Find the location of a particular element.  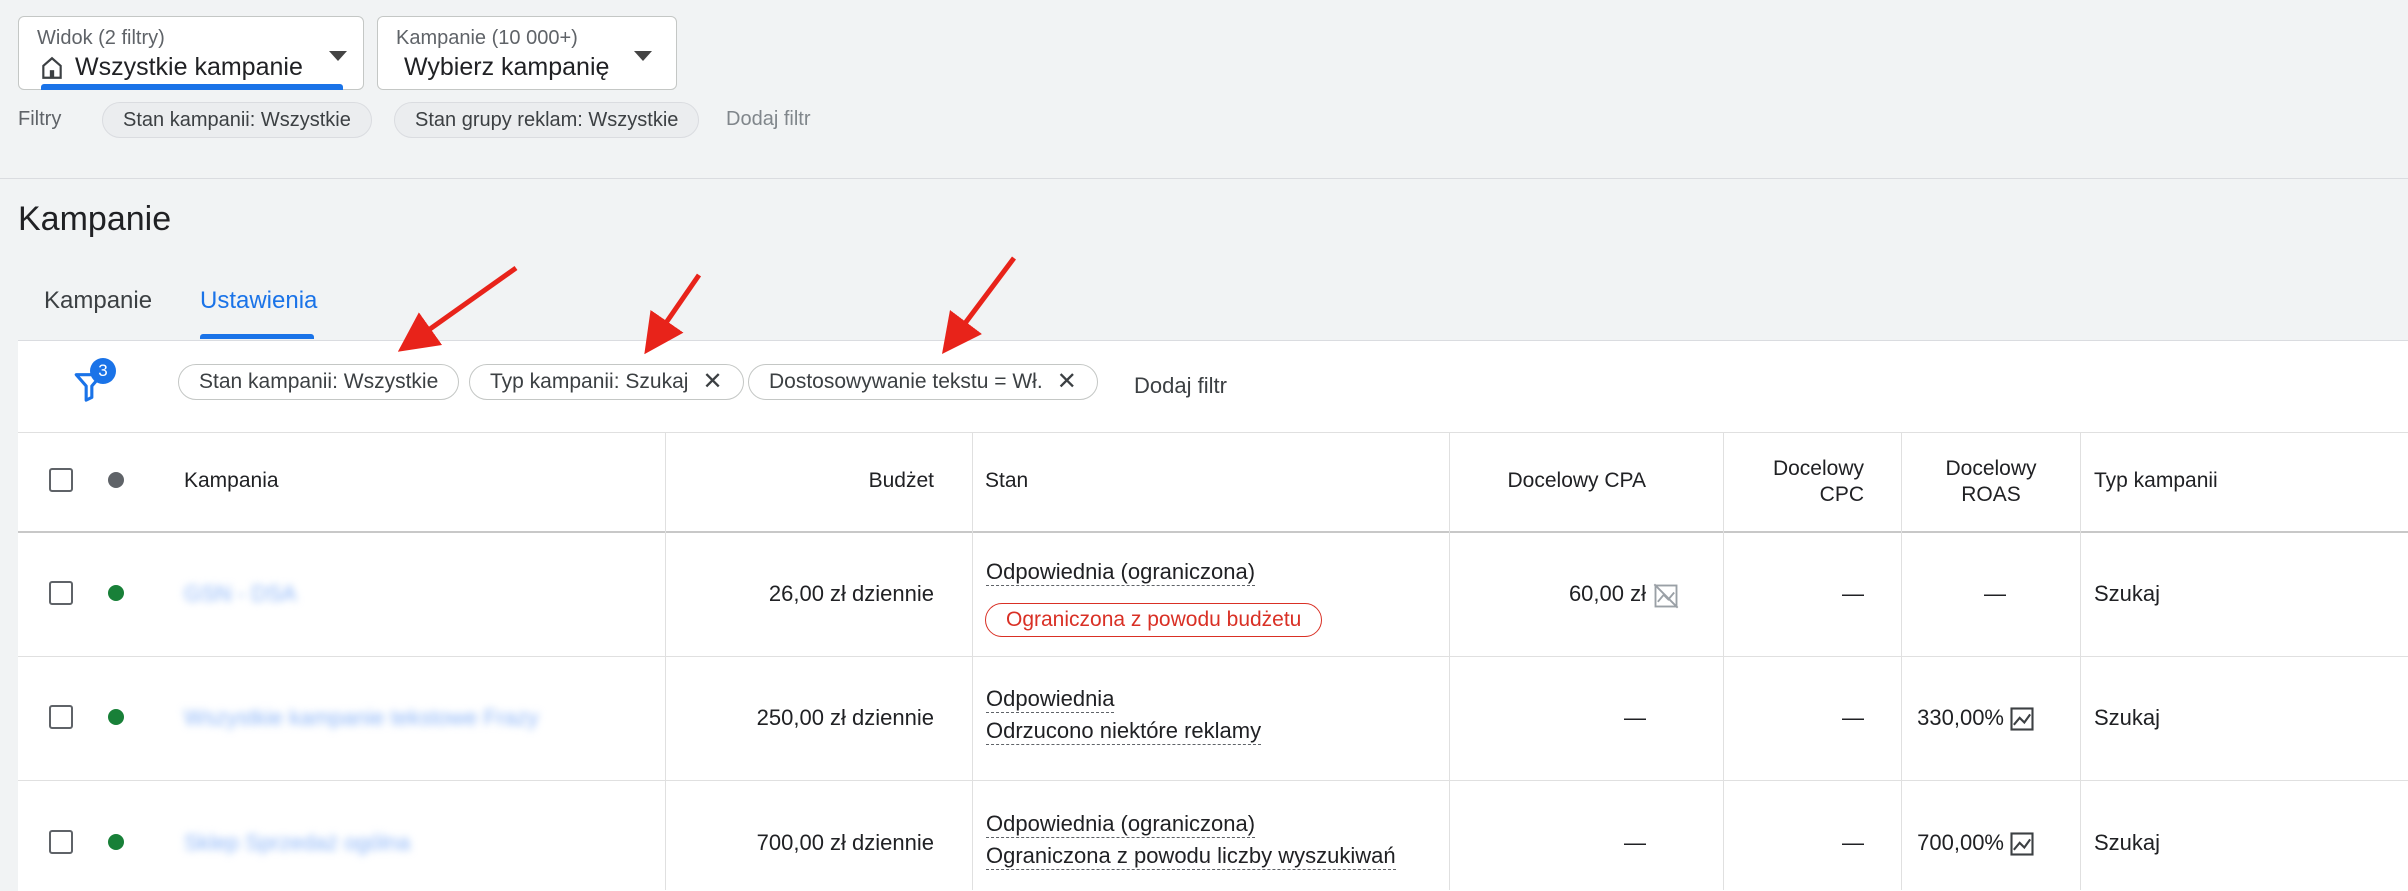

status-column-icon is located at coordinates (116, 480).